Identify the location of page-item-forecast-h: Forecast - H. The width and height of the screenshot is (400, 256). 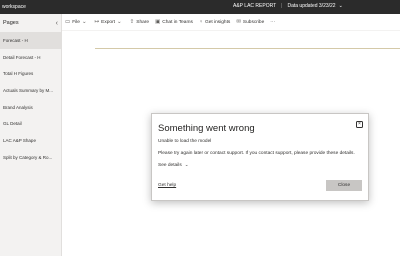
(30, 40).